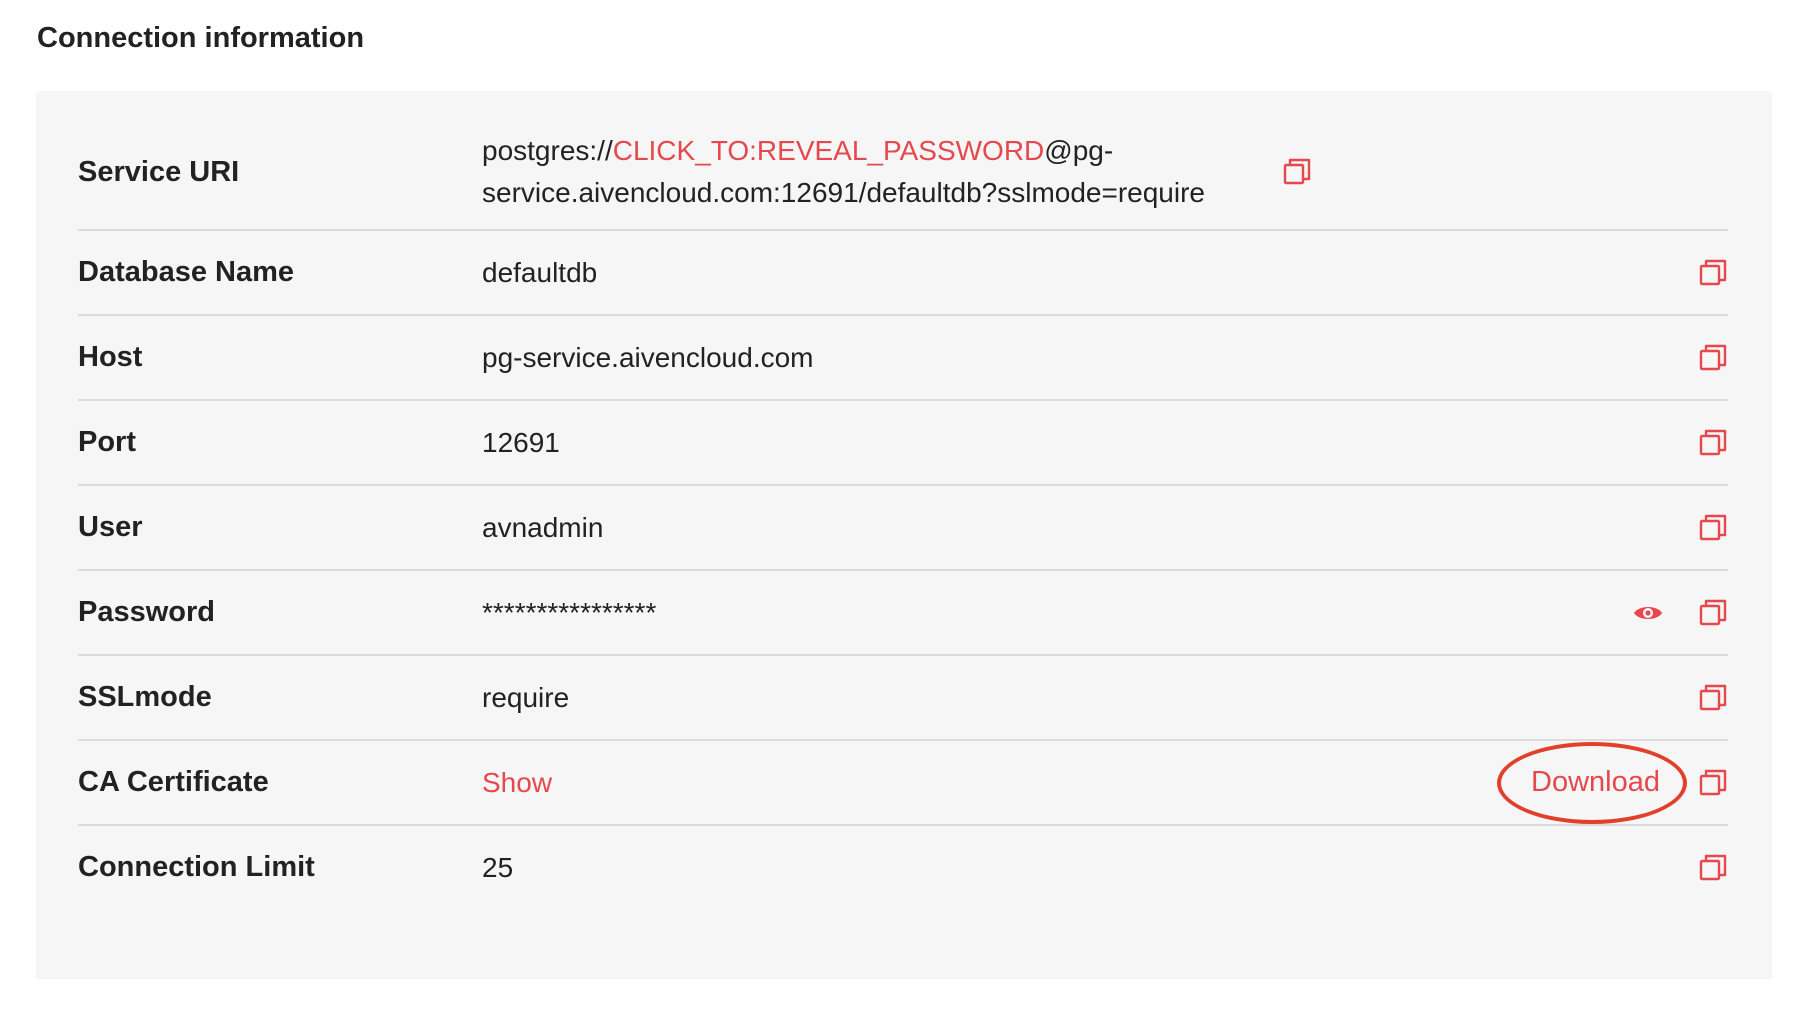 The height and width of the screenshot is (1012, 1812). I want to click on row-sslmode: SSLmode require, so click(903, 698).